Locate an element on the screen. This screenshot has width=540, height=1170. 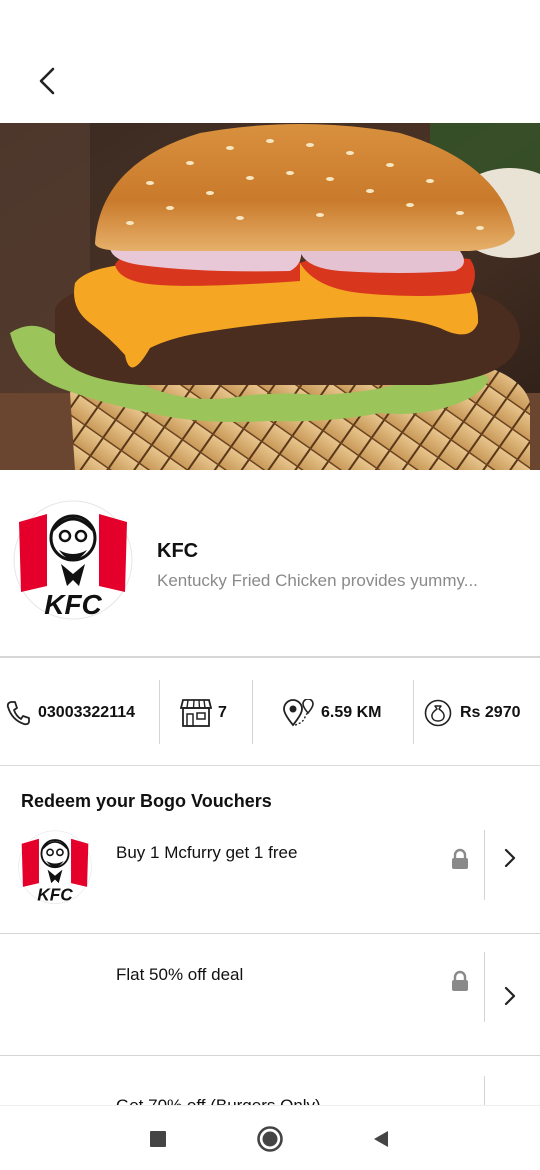
restaurant-name: KFC is located at coordinates (178, 551).